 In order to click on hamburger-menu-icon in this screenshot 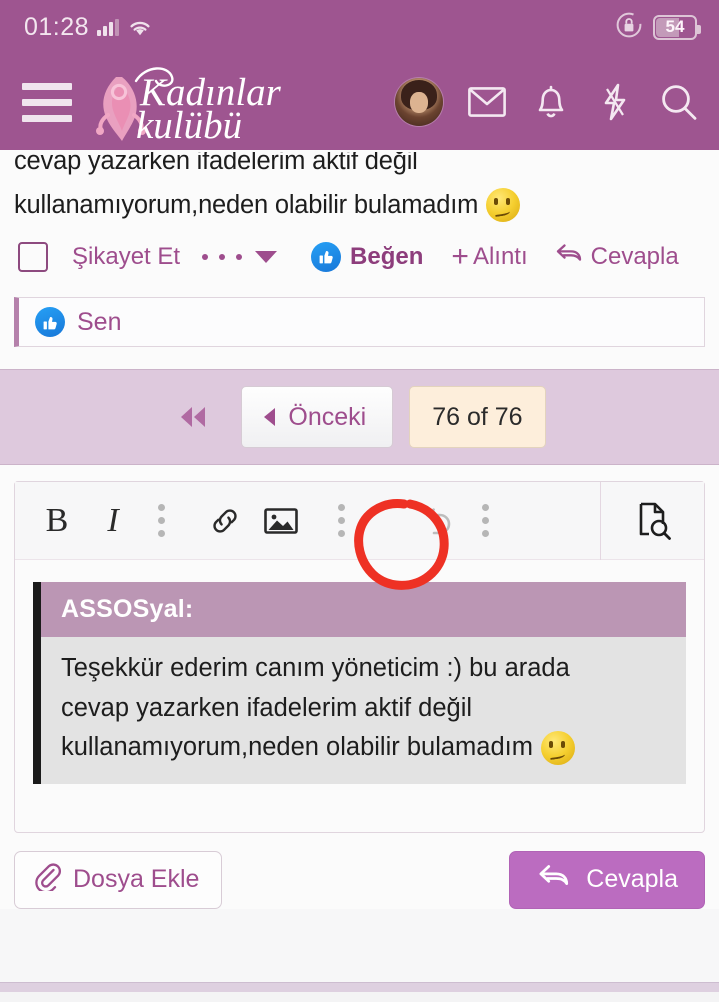, I will do `click(47, 102)`.